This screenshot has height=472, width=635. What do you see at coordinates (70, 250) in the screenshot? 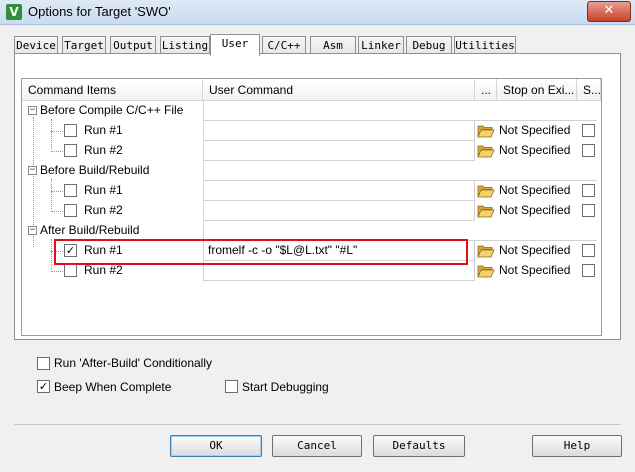
I see `run-checkbox-checked: ✓` at bounding box center [70, 250].